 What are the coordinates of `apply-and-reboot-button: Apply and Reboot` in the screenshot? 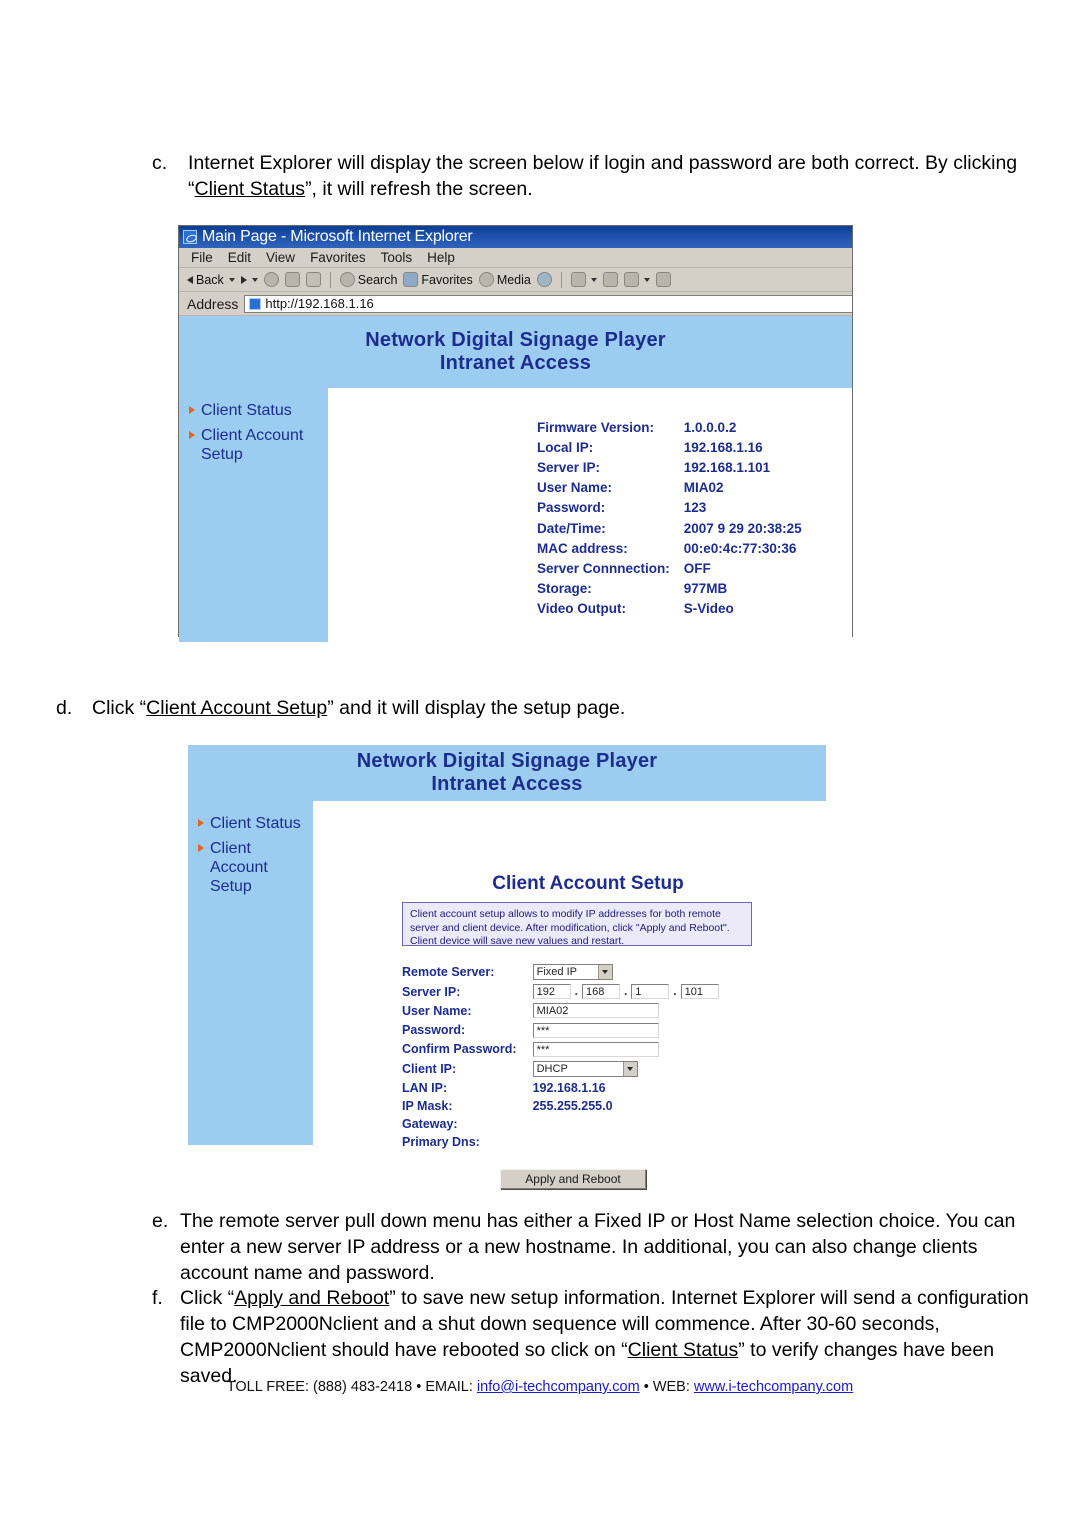 It's located at (573, 1179).